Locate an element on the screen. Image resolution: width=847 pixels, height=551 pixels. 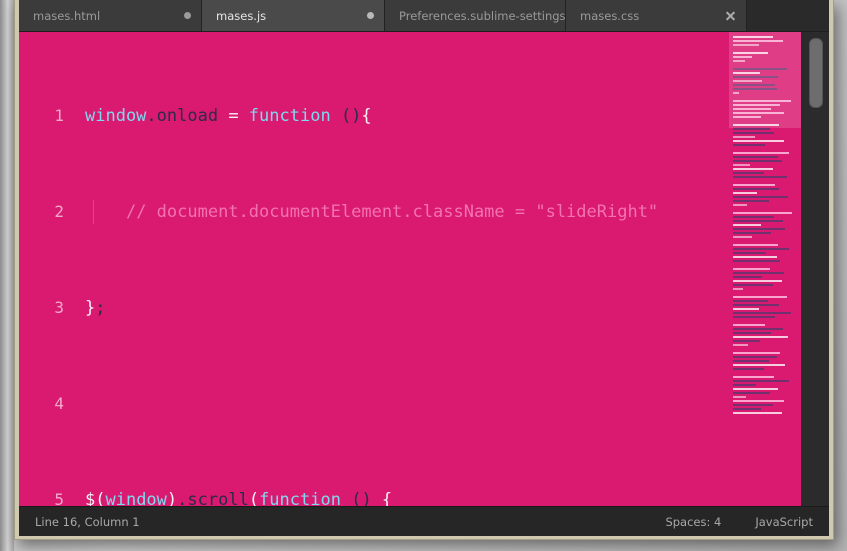
tab-label: mases.css is located at coordinates (610, 15).